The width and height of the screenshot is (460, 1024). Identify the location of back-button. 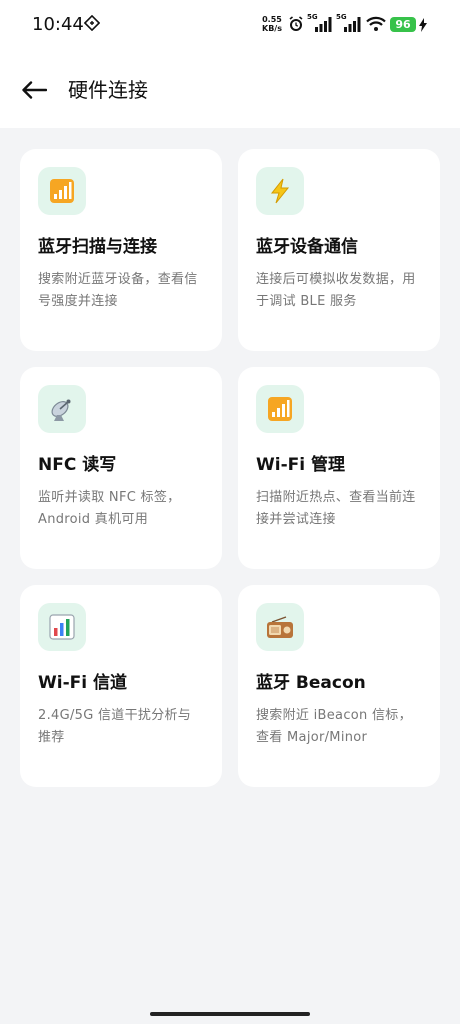
(34, 90).